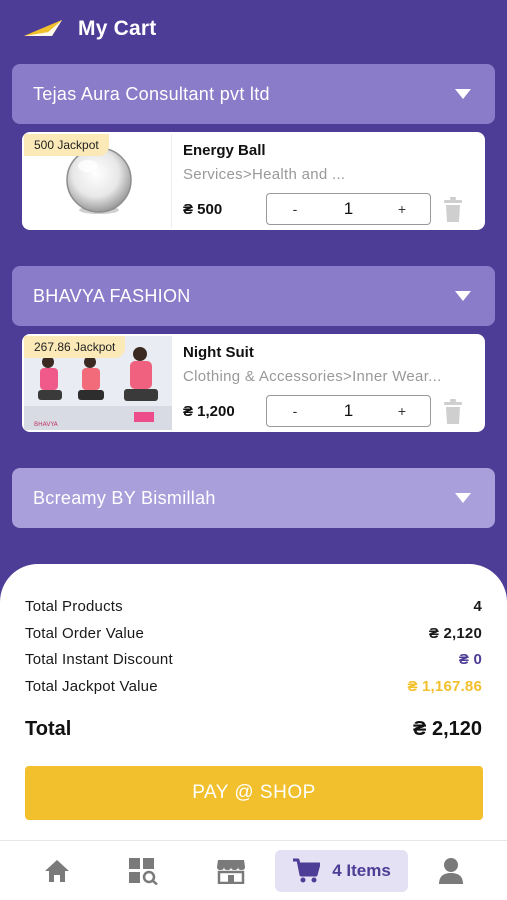 The image size is (507, 900). I want to click on summary-row-order-value: Total Order Value ₴ 2,120, so click(253, 633).